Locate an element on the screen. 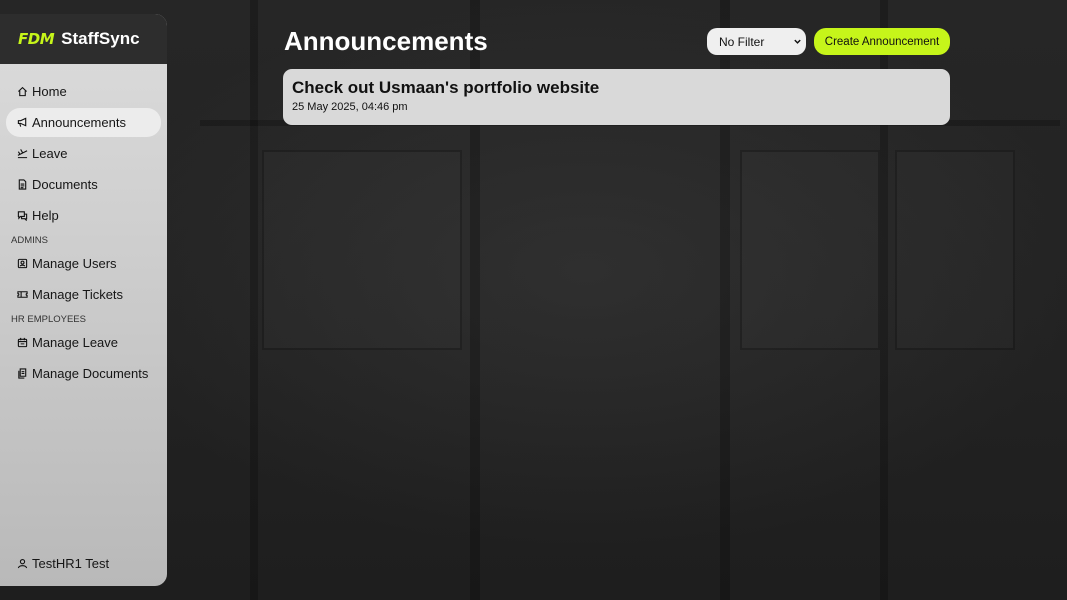 The width and height of the screenshot is (1067, 600). brand-name: StaffSync is located at coordinates (100, 39).